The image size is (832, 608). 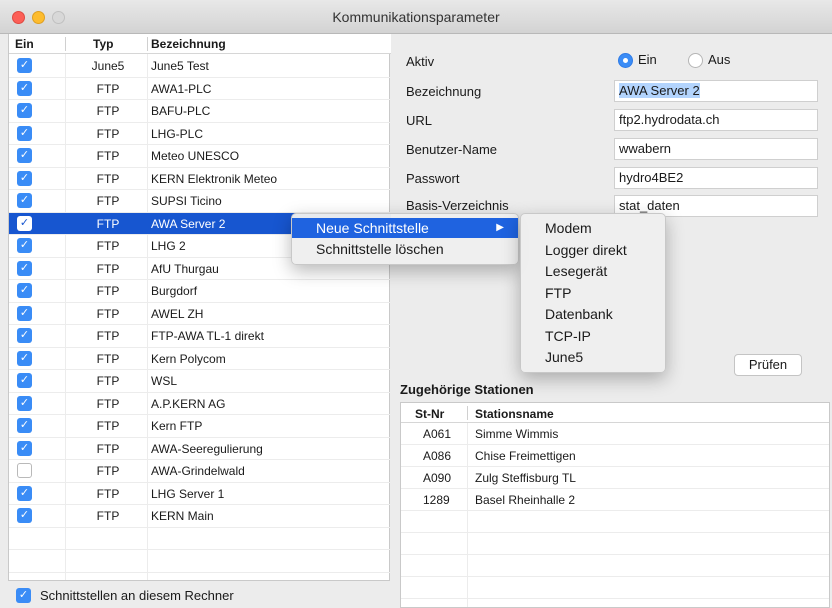 I want to click on station-row: A086 Chise Freimettigen, so click(x=615, y=456).